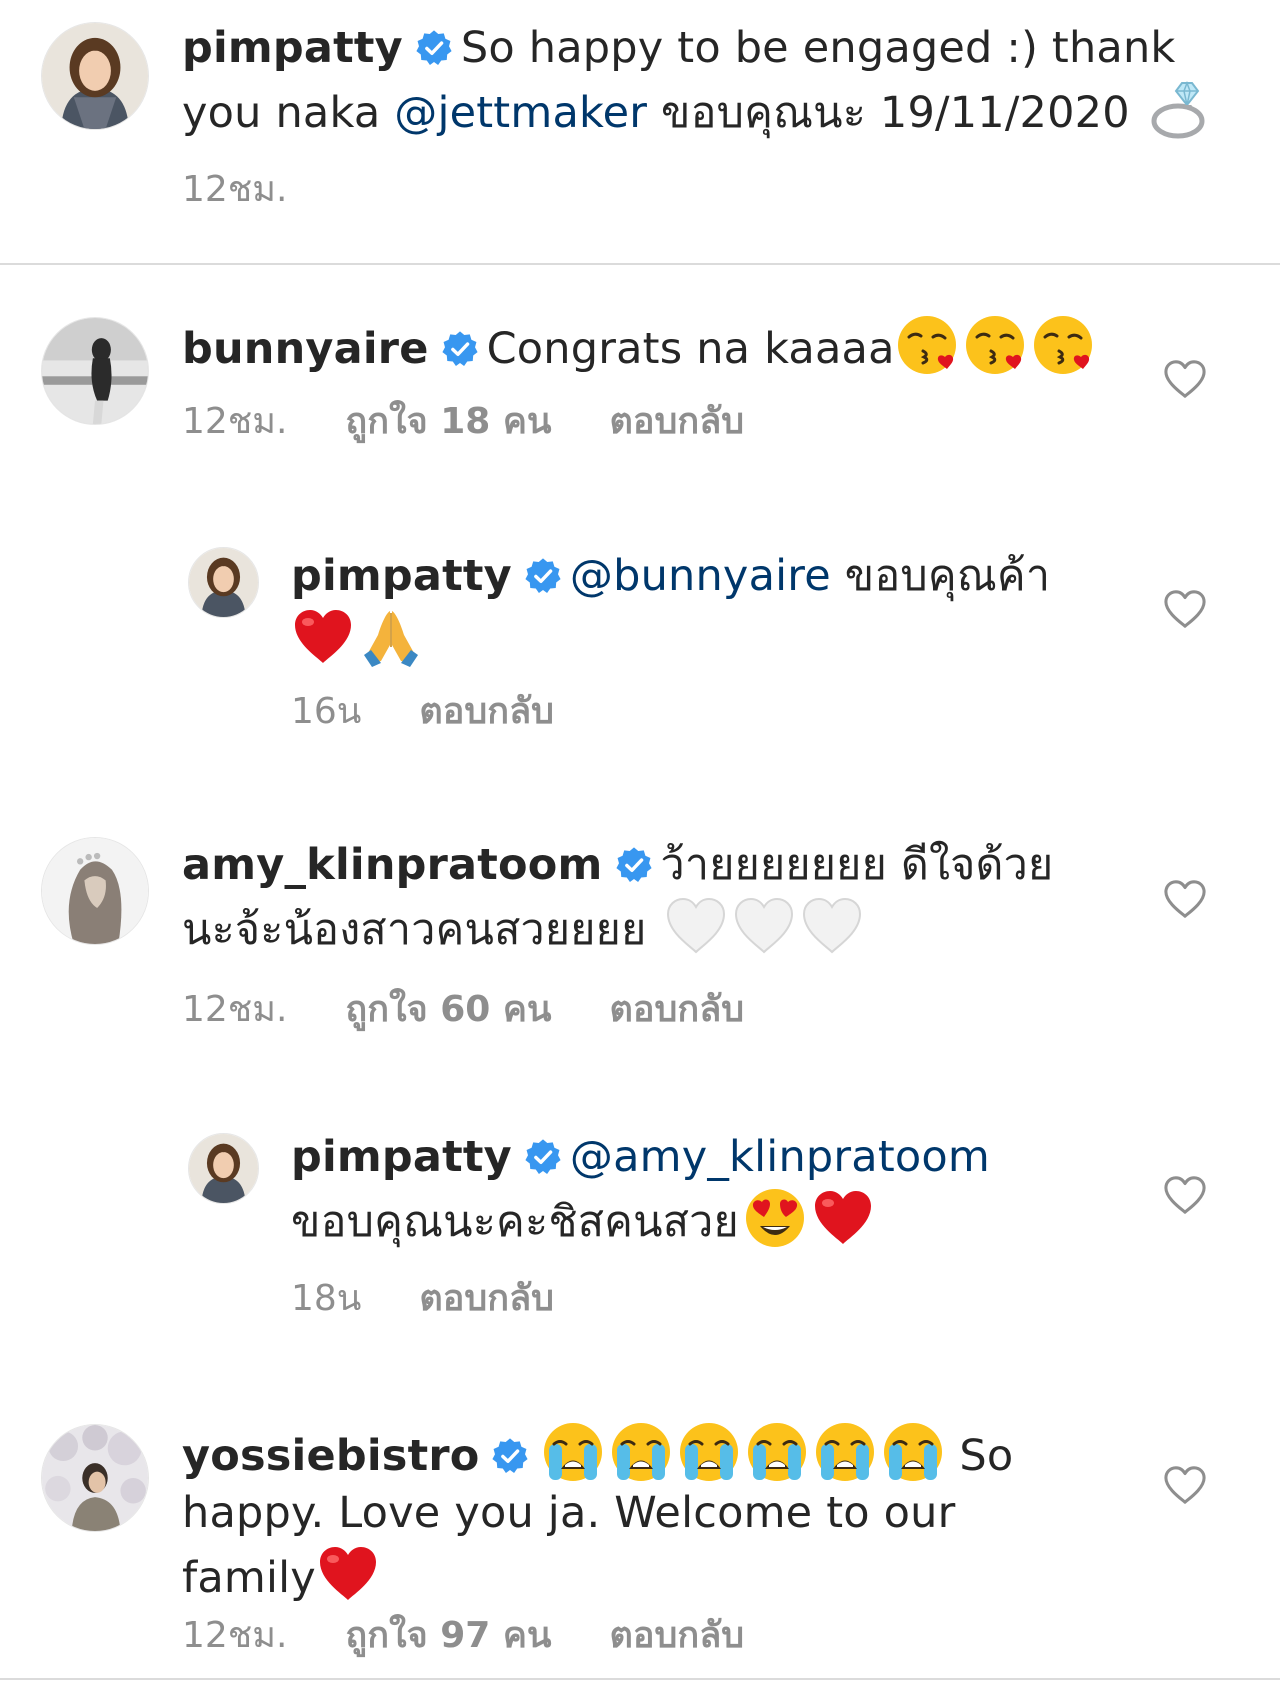 This screenshot has height=1684, width=1280. What do you see at coordinates (448, 1635) in the screenshot?
I see `comment-likes-link: ถูกใจ 97 คน` at bounding box center [448, 1635].